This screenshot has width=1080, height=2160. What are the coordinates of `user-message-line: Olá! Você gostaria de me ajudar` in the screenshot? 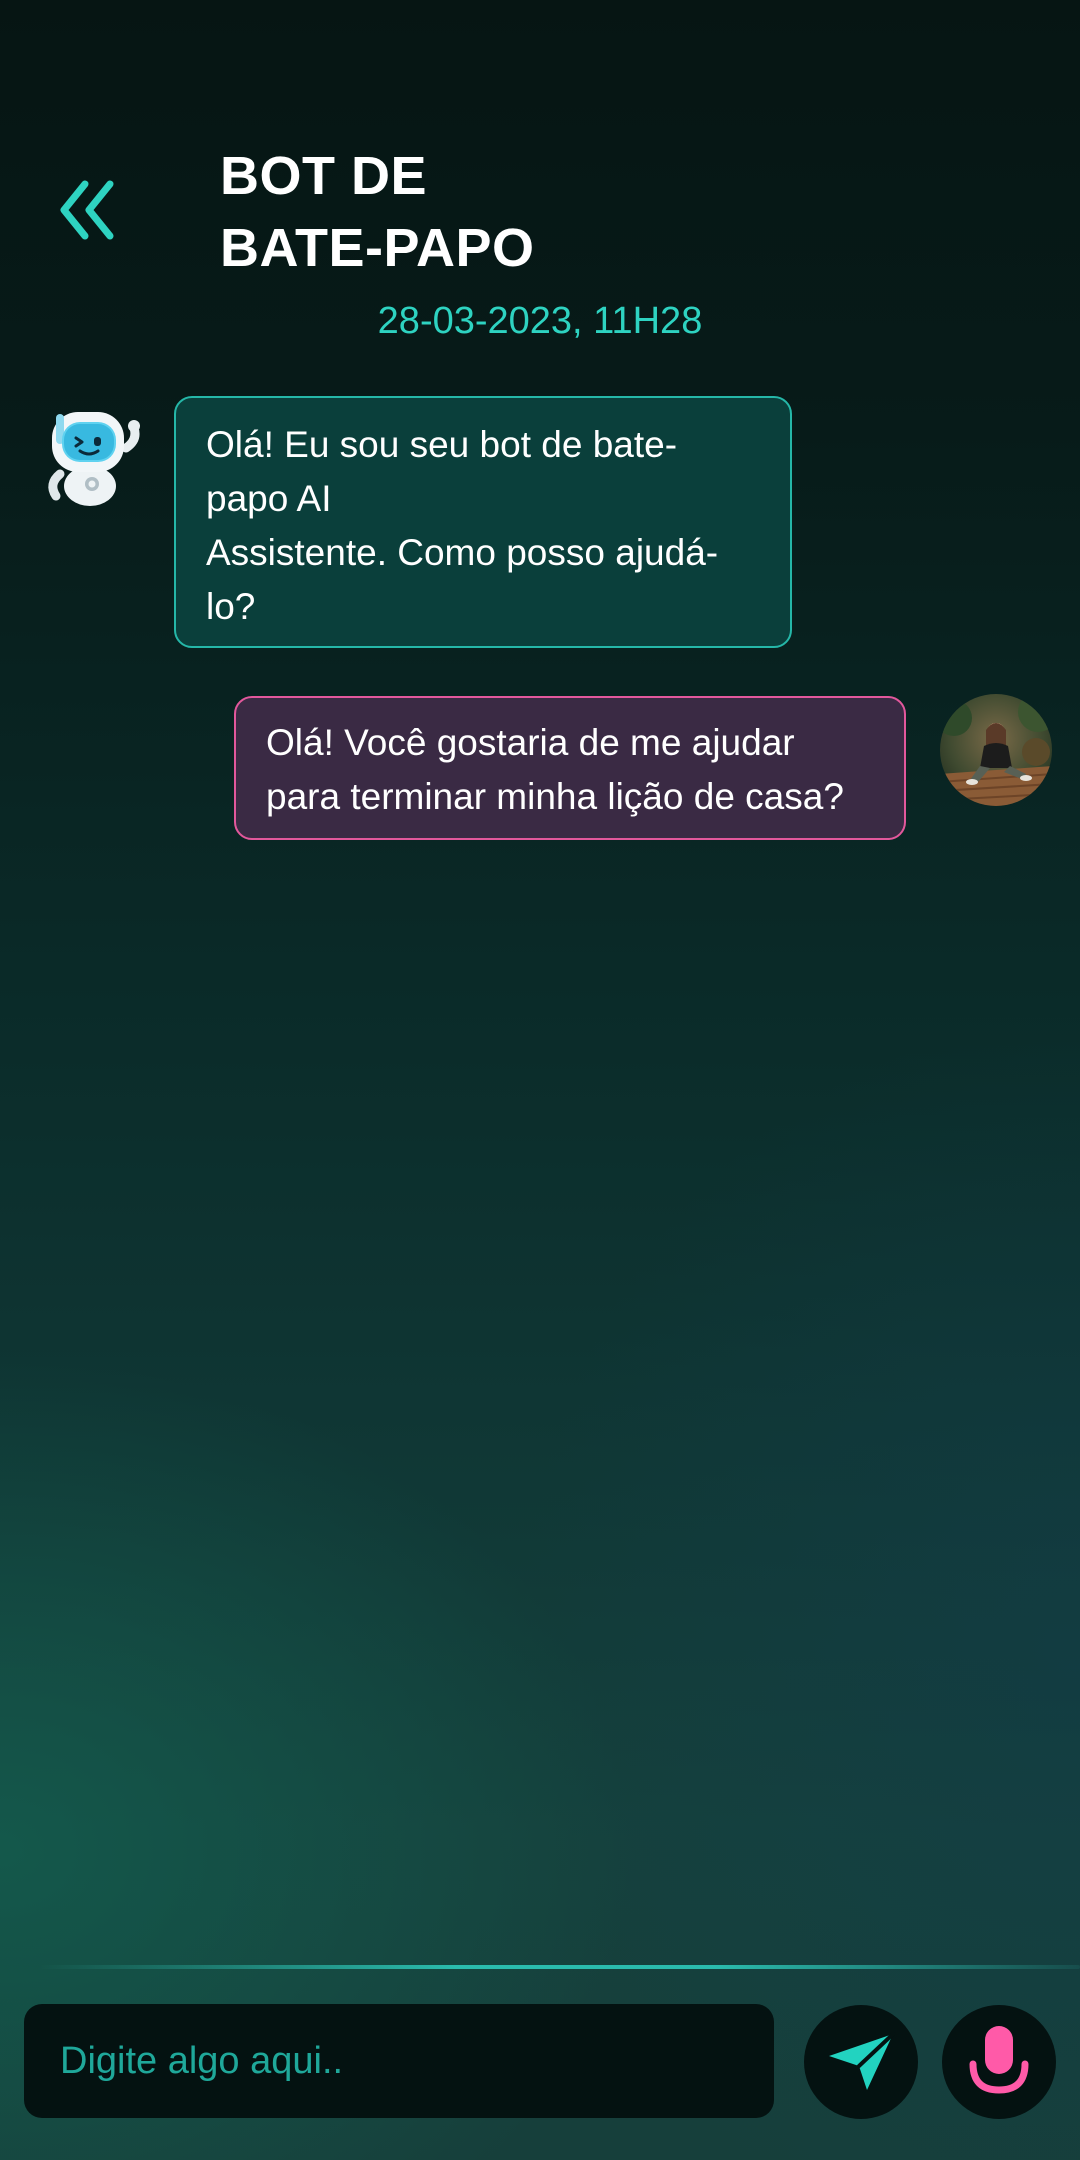 It's located at (530, 742).